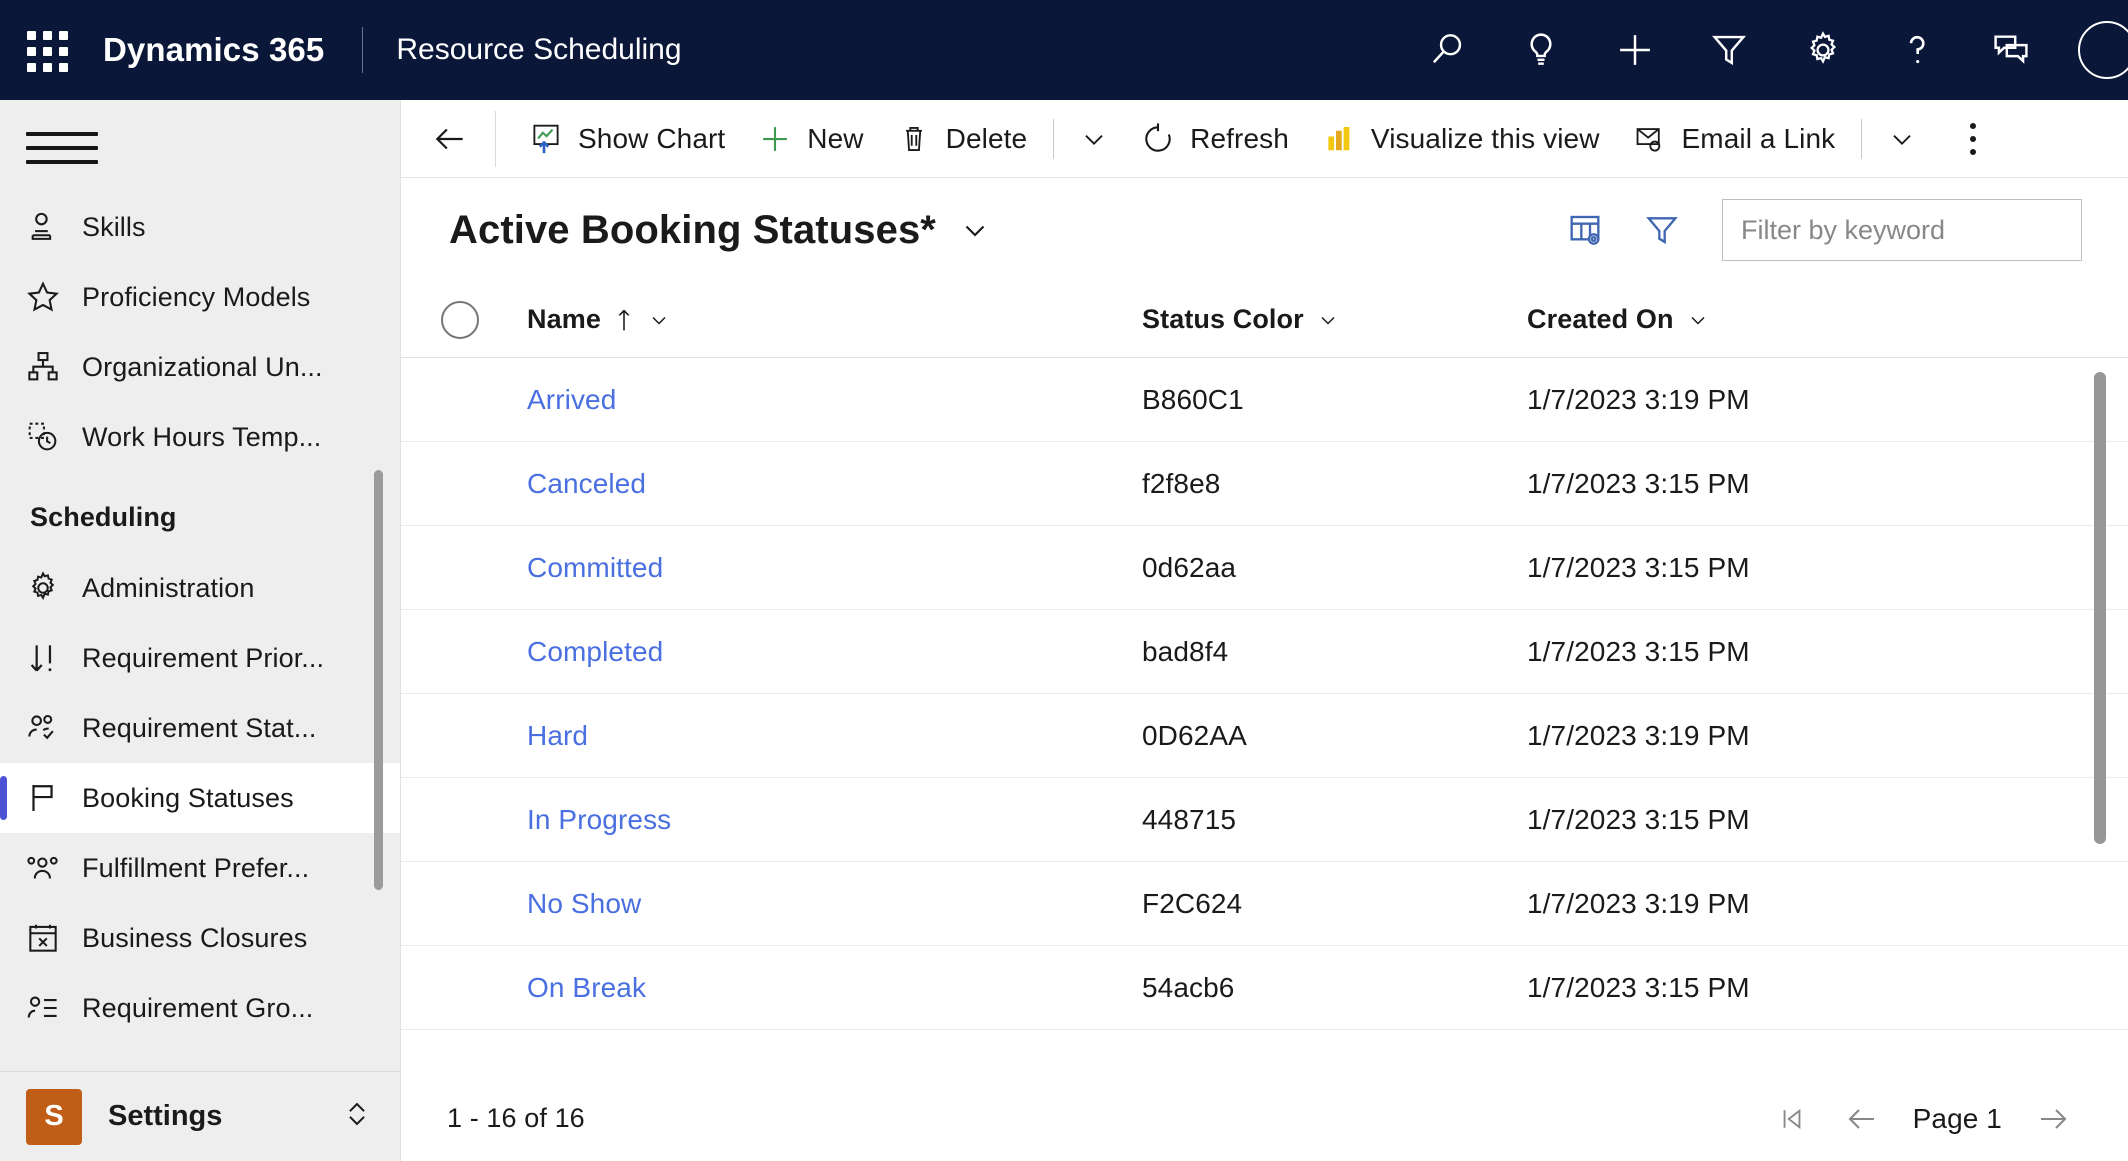 The width and height of the screenshot is (2128, 1161). Describe the element at coordinates (51, 367) in the screenshot. I see `org-hierarchy-icon` at that location.